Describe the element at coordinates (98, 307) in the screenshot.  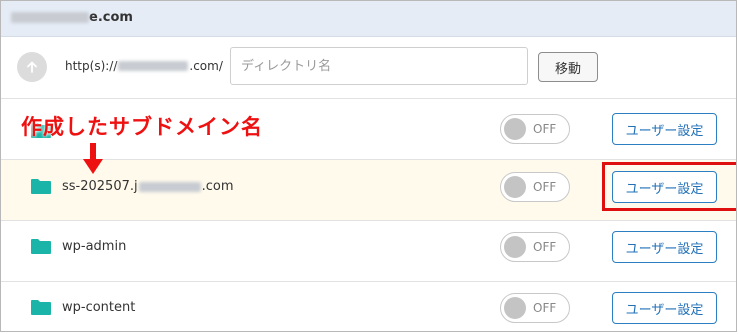
I see `directory-name: wp-content` at that location.